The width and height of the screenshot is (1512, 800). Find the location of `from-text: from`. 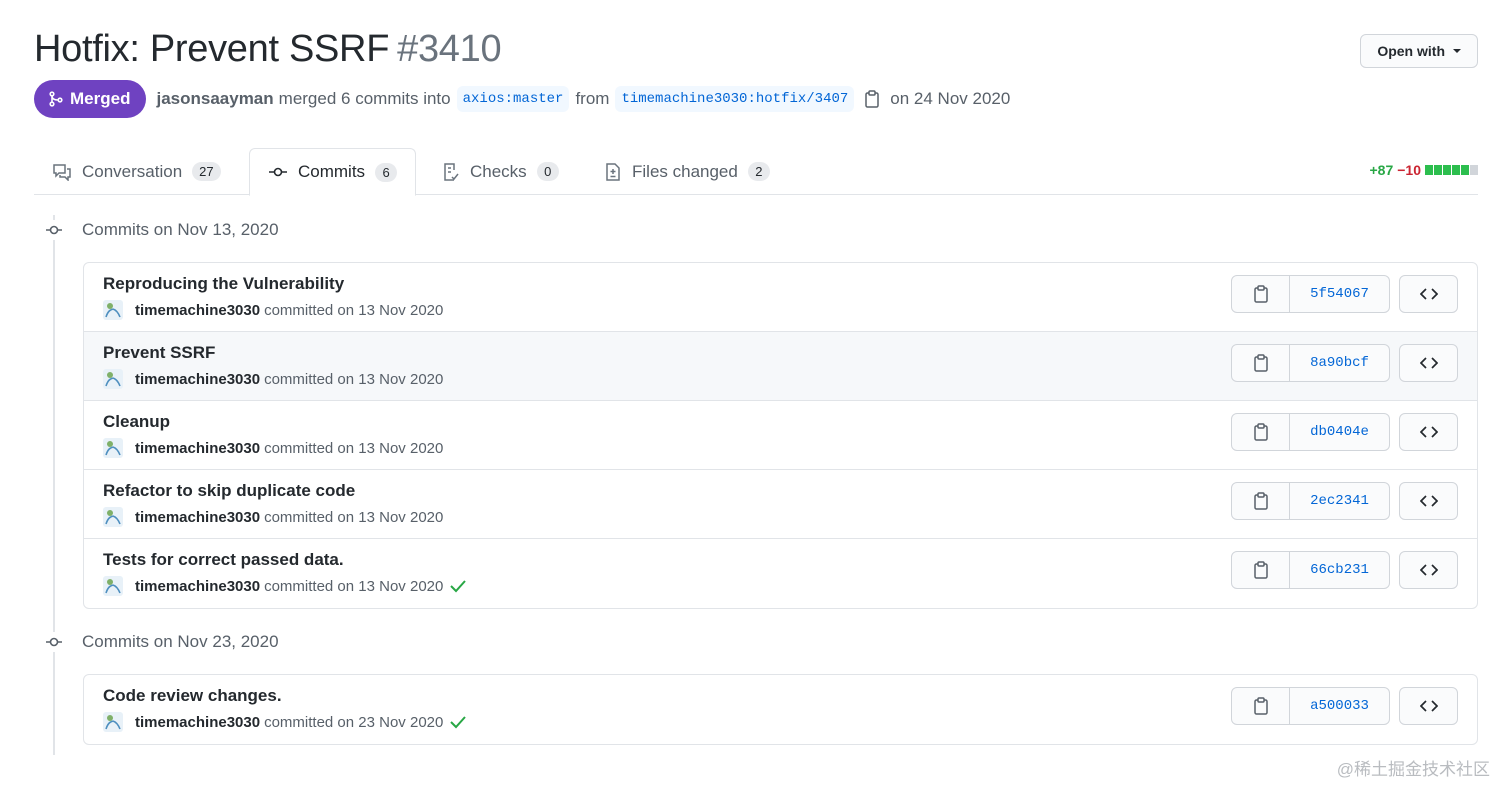

from-text: from is located at coordinates (592, 98).